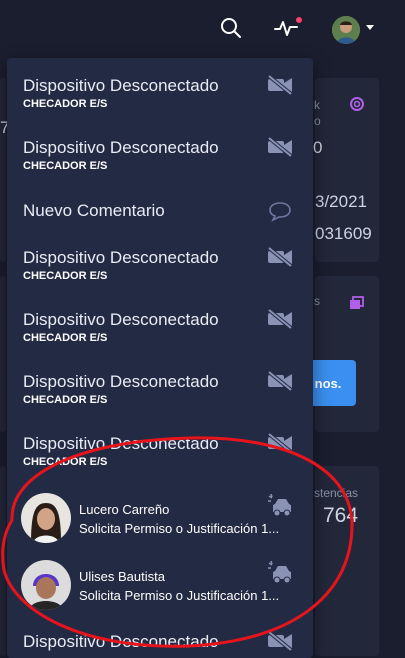 The image size is (405, 658). What do you see at coordinates (122, 576) in the screenshot?
I see `person-name: Ulises Bautista` at bounding box center [122, 576].